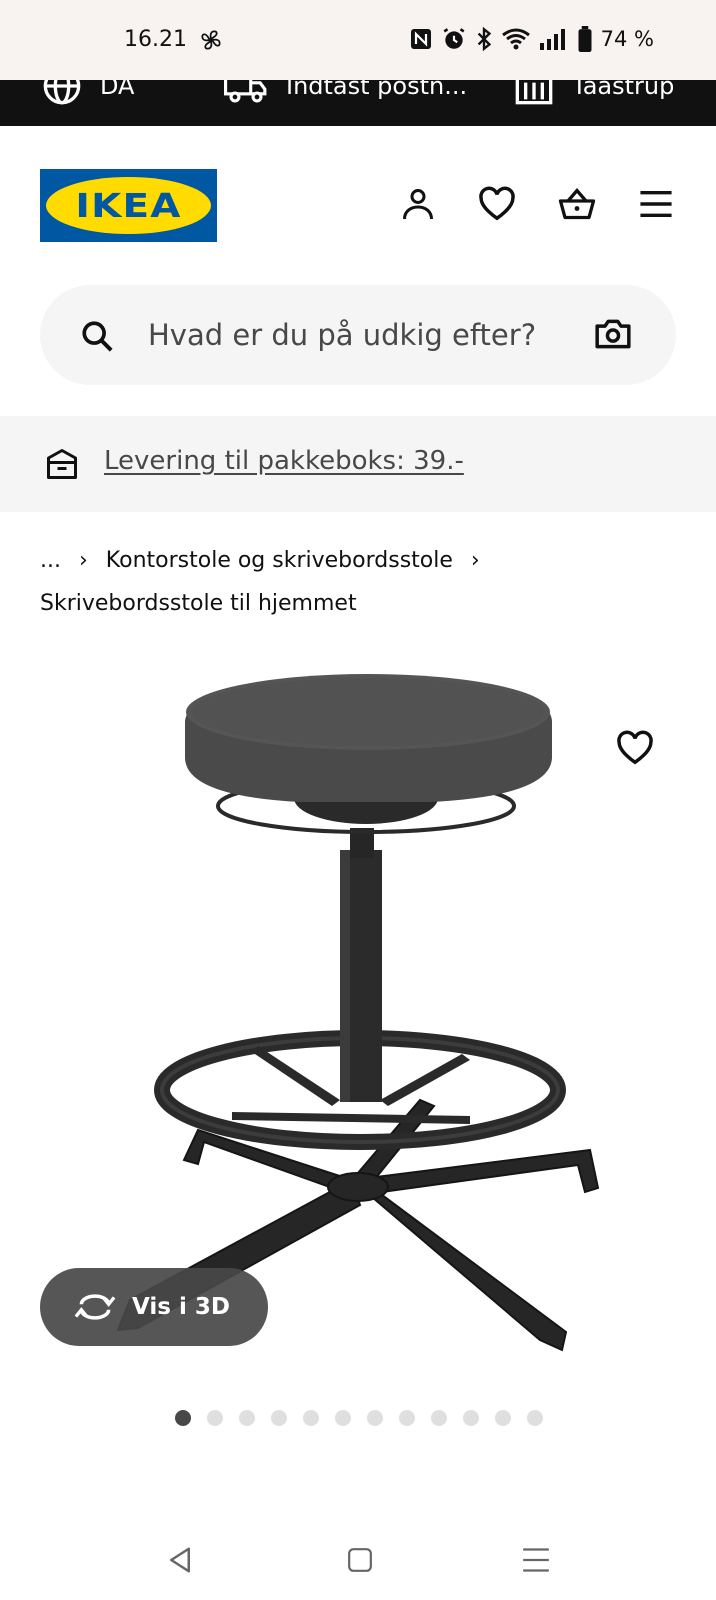 This screenshot has height=1600, width=716. Describe the element at coordinates (359, 1418) in the screenshot. I see `image-carousel-dots` at that location.